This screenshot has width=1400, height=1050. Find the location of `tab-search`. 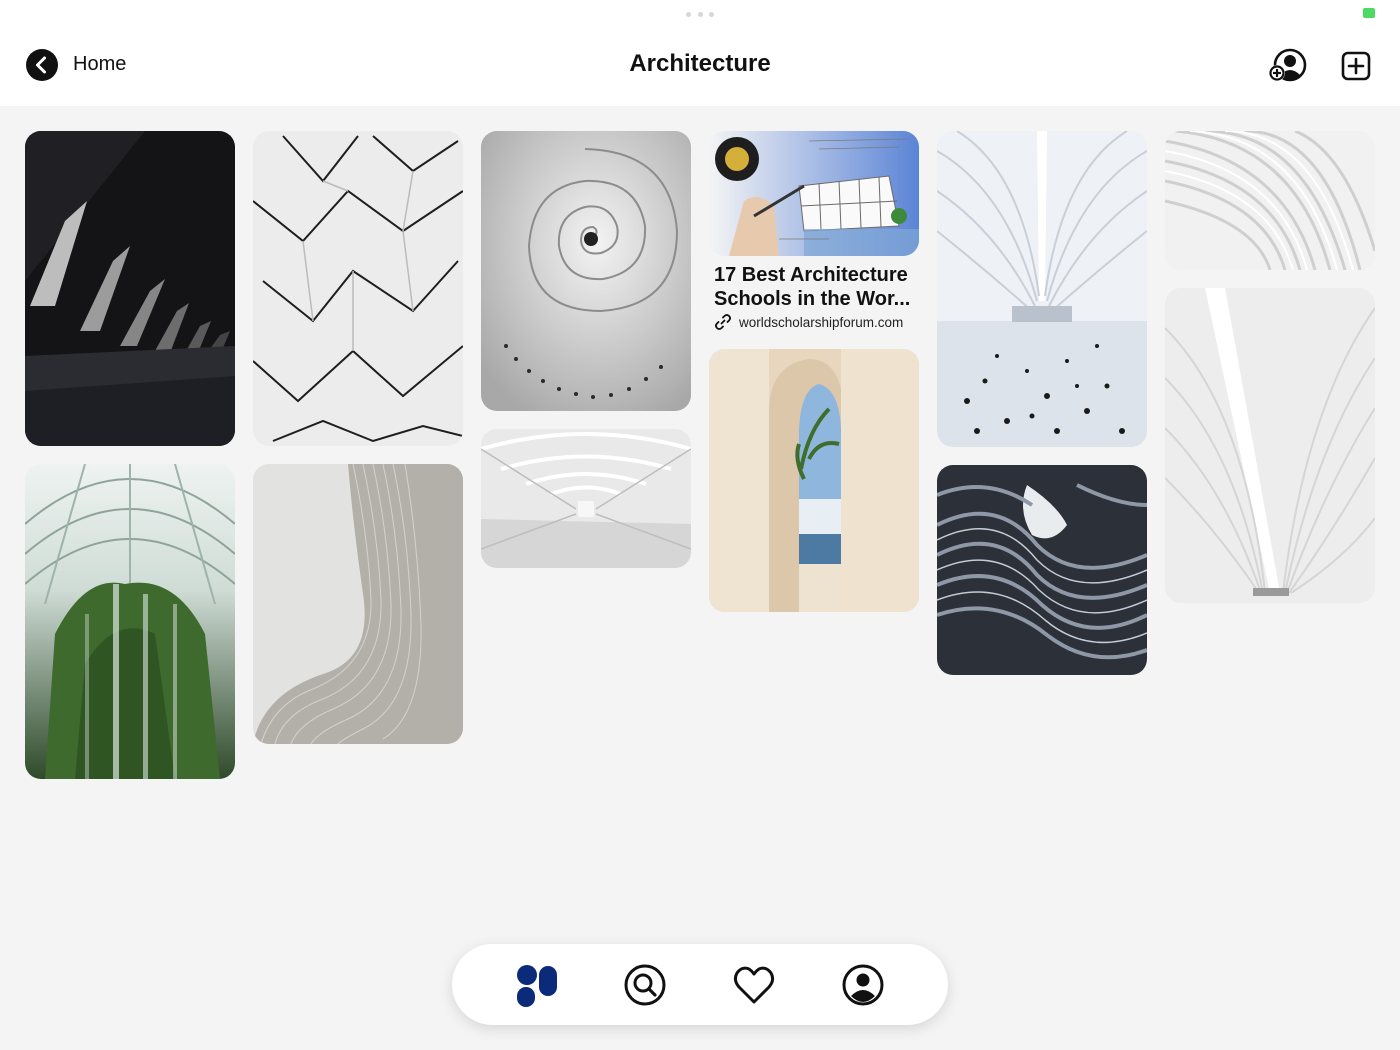

tab-search is located at coordinates (645, 985).